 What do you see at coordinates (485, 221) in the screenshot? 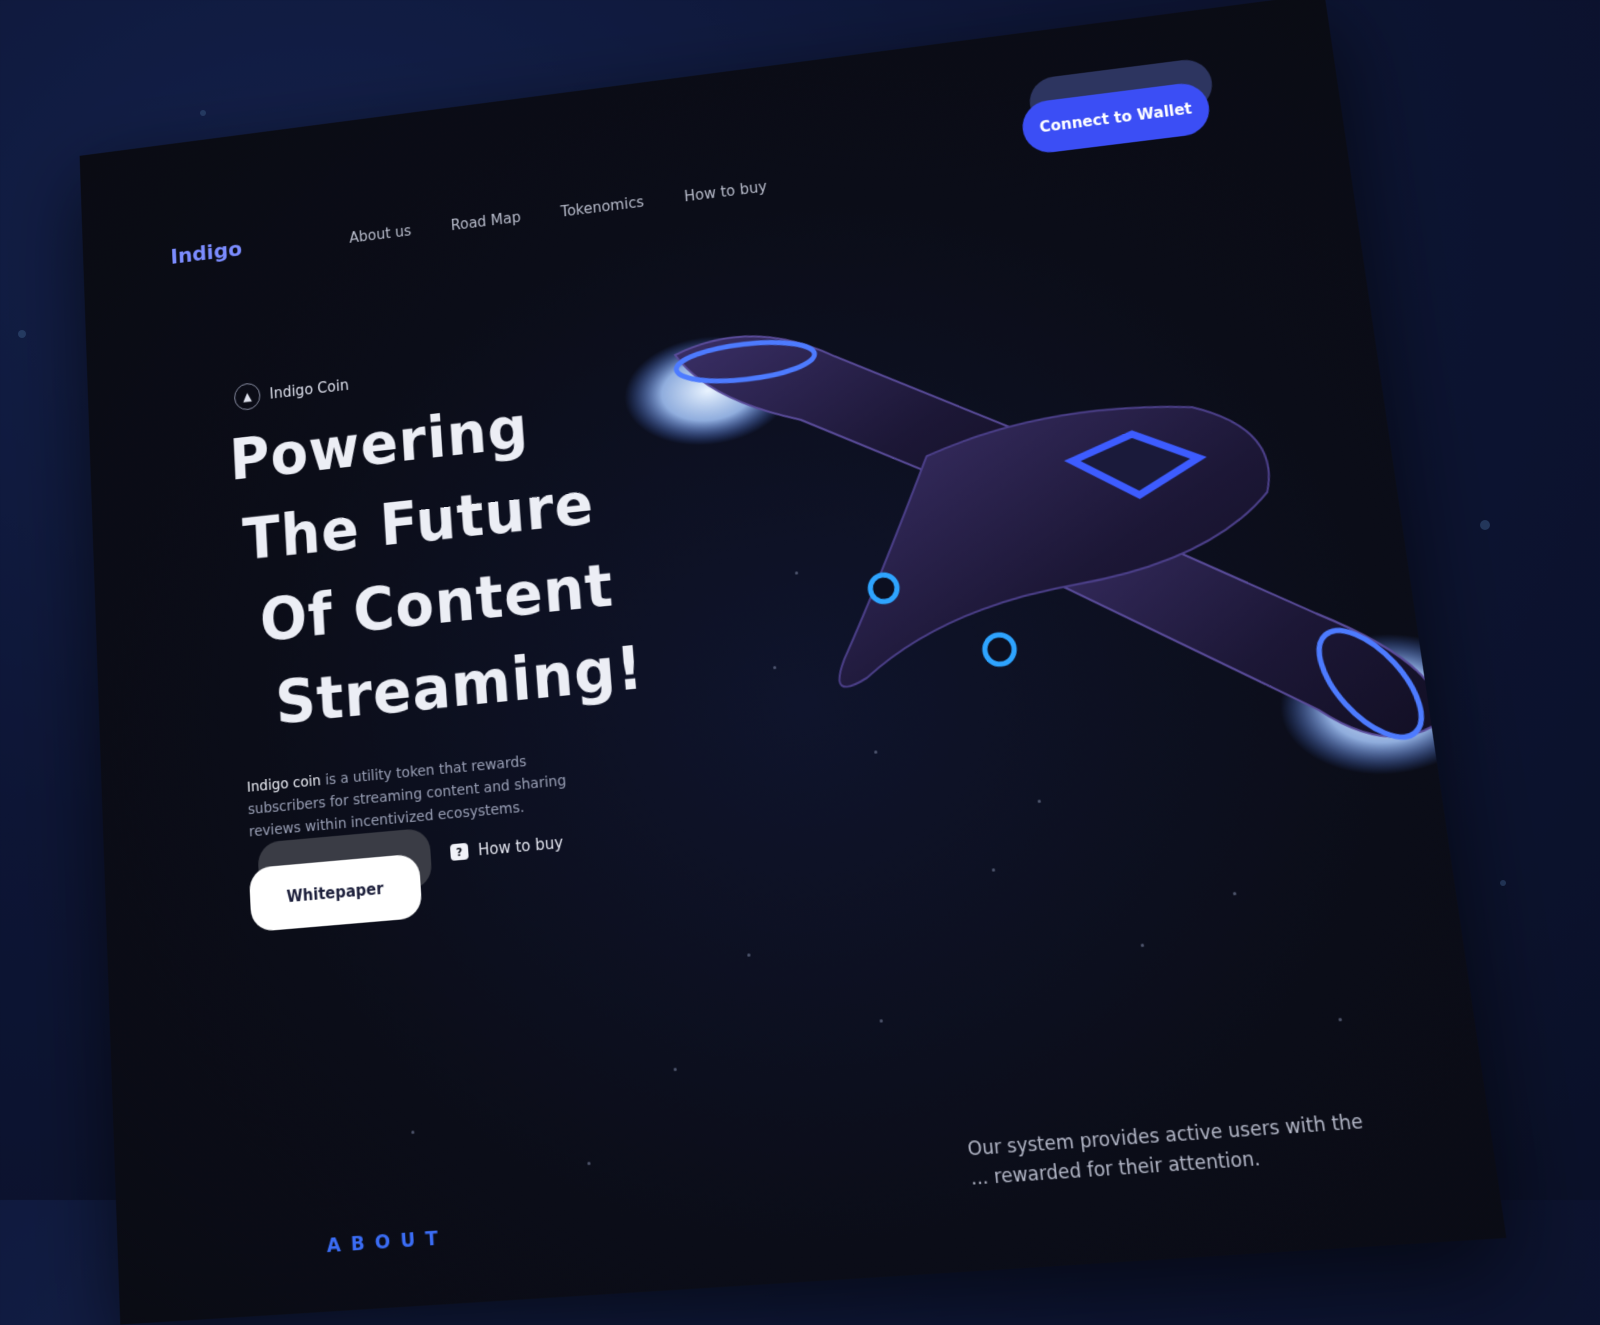
I see `nav-road-map: Road Map` at bounding box center [485, 221].